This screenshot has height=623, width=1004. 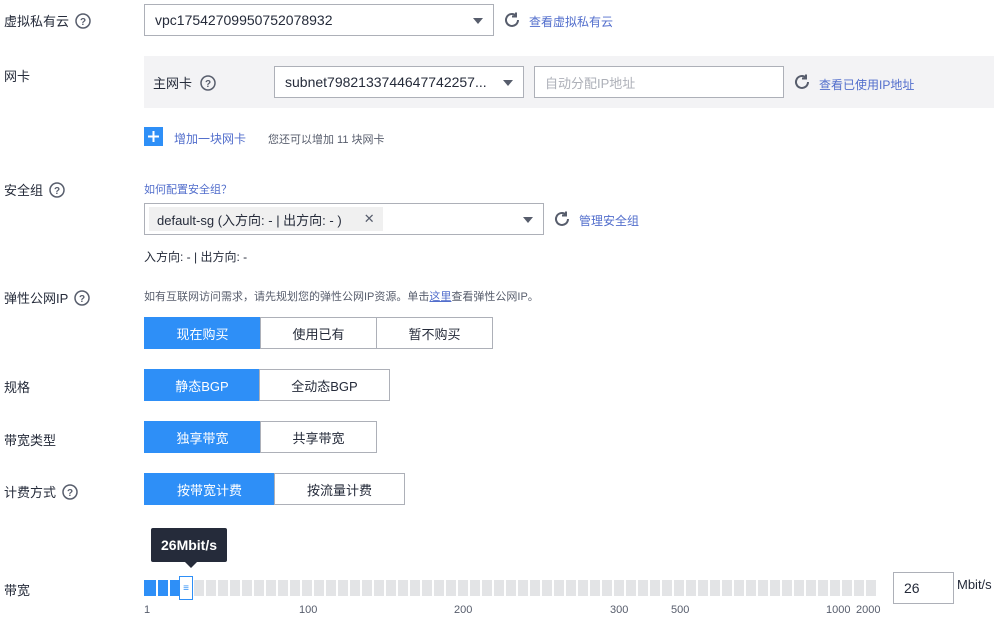 I want to click on spec-option-static-bgp: 静态BGP, so click(x=202, y=385).